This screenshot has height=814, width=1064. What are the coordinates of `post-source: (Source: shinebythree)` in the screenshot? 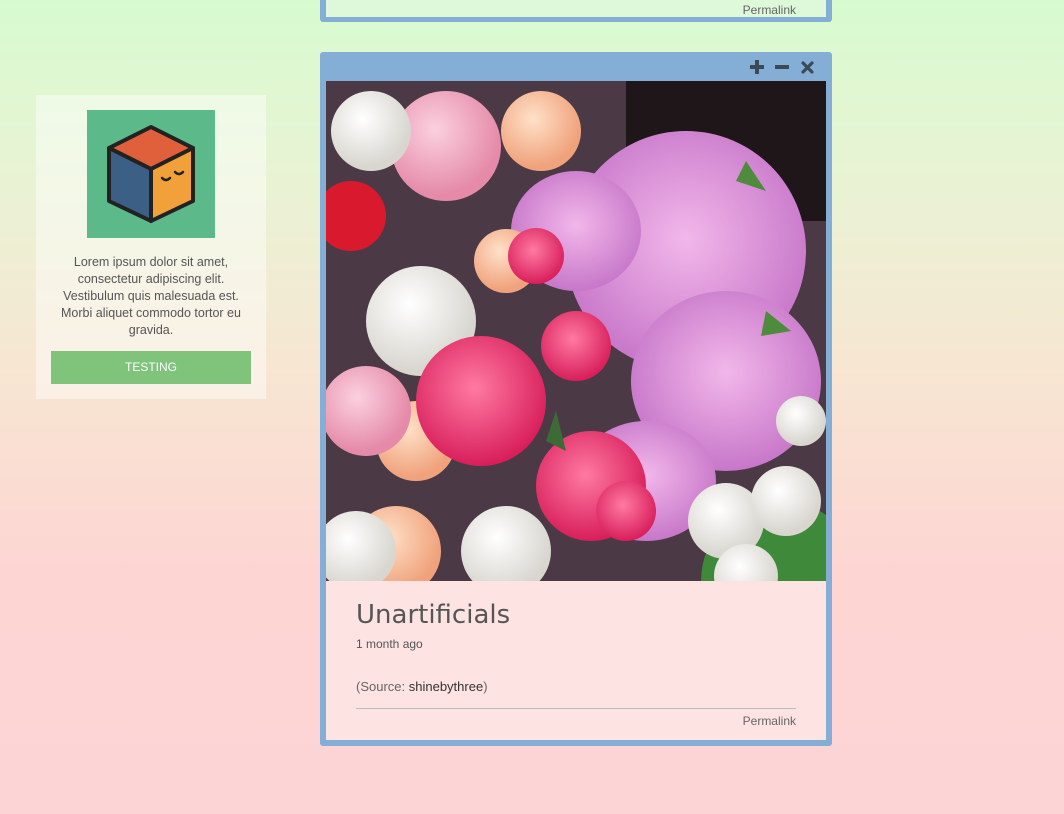 It's located at (422, 686).